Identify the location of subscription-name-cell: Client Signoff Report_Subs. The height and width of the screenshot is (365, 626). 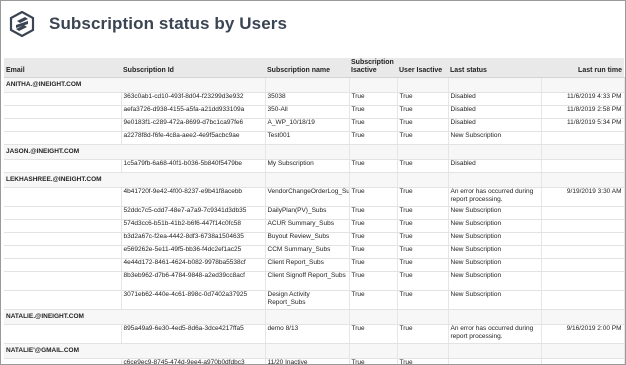
(307, 281).